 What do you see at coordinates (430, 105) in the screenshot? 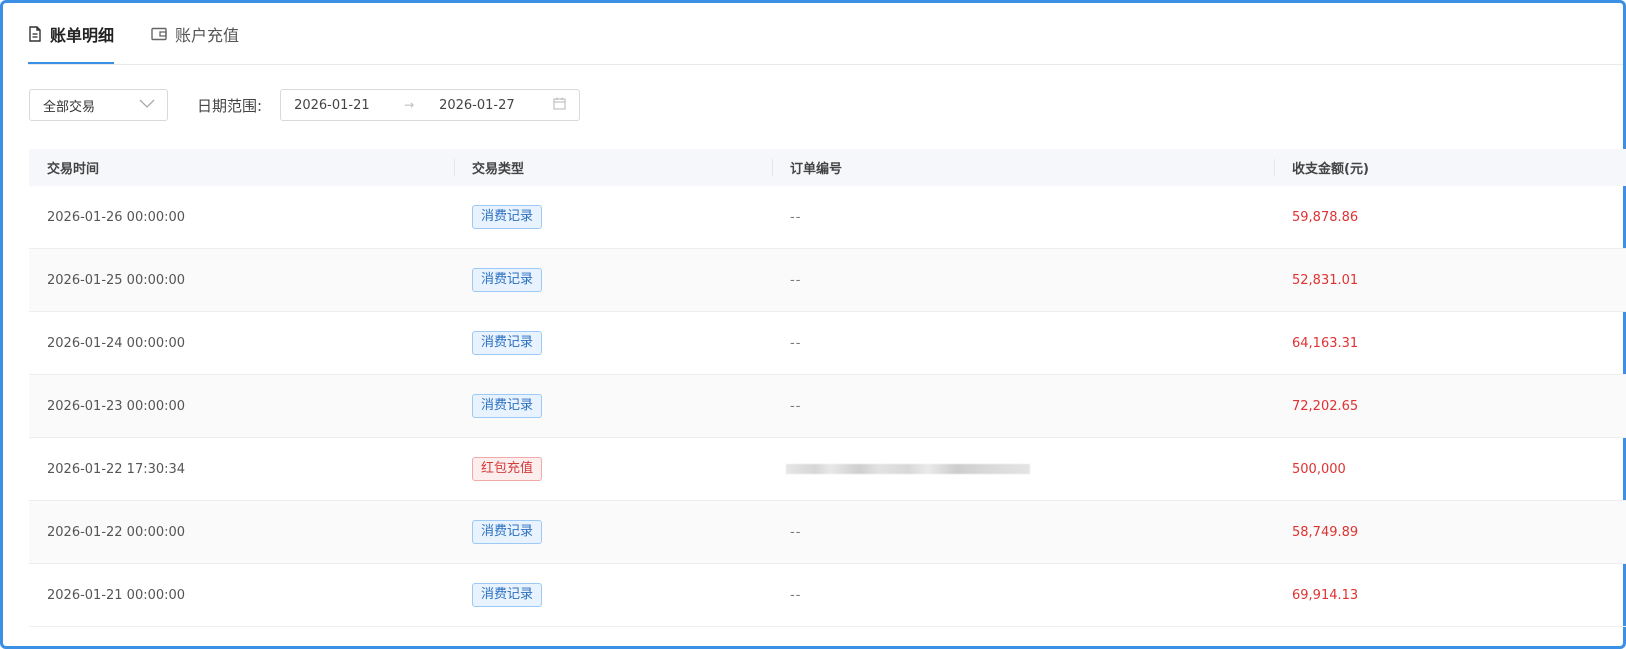
I see `date-range-picker: 2026-01-21 → 2026-01-27` at bounding box center [430, 105].